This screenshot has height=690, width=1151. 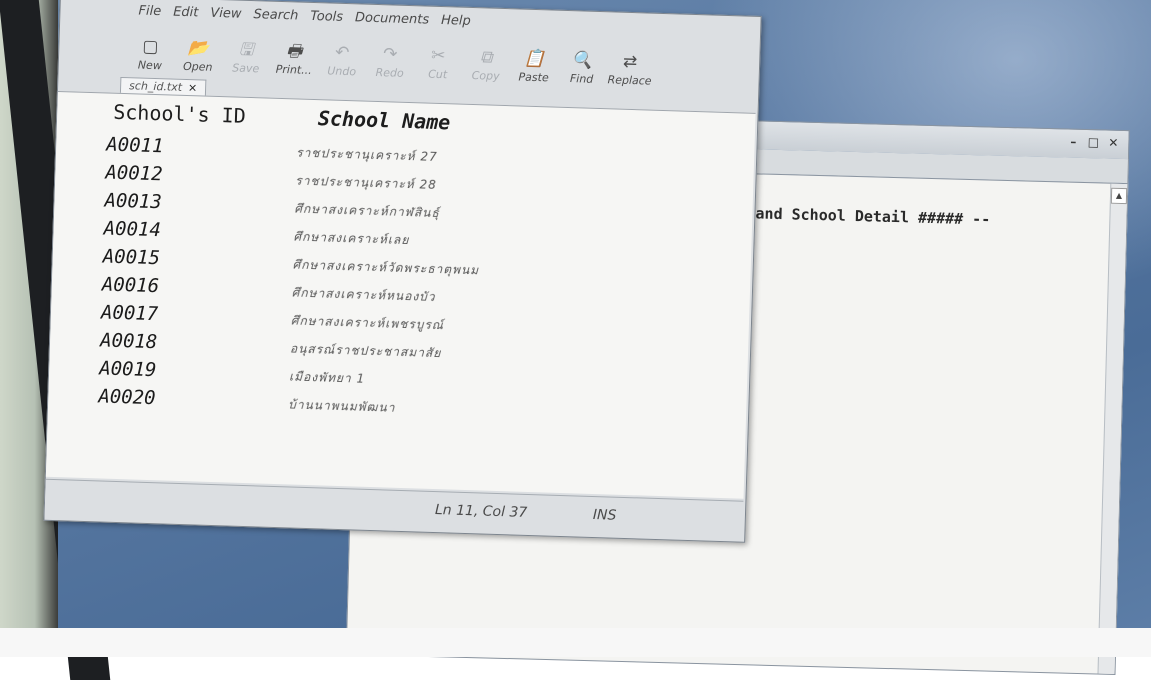 What do you see at coordinates (486, 57) in the screenshot?
I see `copy-icon: ⧉` at bounding box center [486, 57].